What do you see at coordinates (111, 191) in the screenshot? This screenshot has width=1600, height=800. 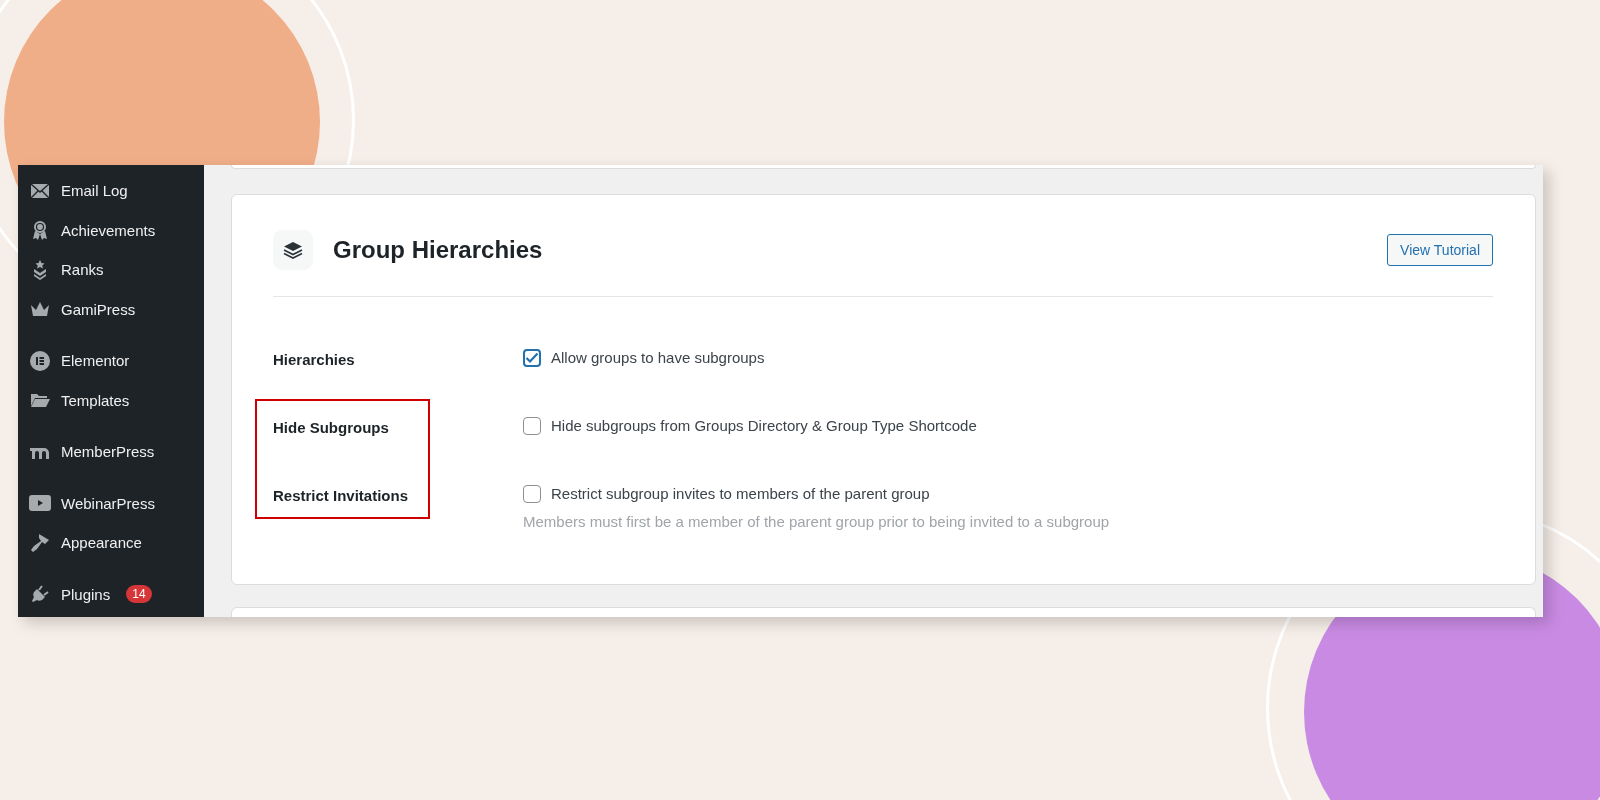 I see `sidebar-item: Email Log` at bounding box center [111, 191].